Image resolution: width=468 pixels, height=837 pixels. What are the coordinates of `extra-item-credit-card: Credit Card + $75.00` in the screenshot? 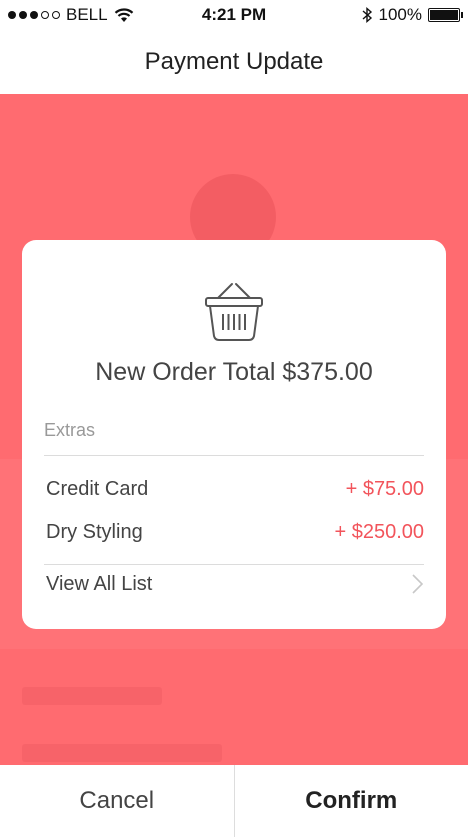 It's located at (235, 489).